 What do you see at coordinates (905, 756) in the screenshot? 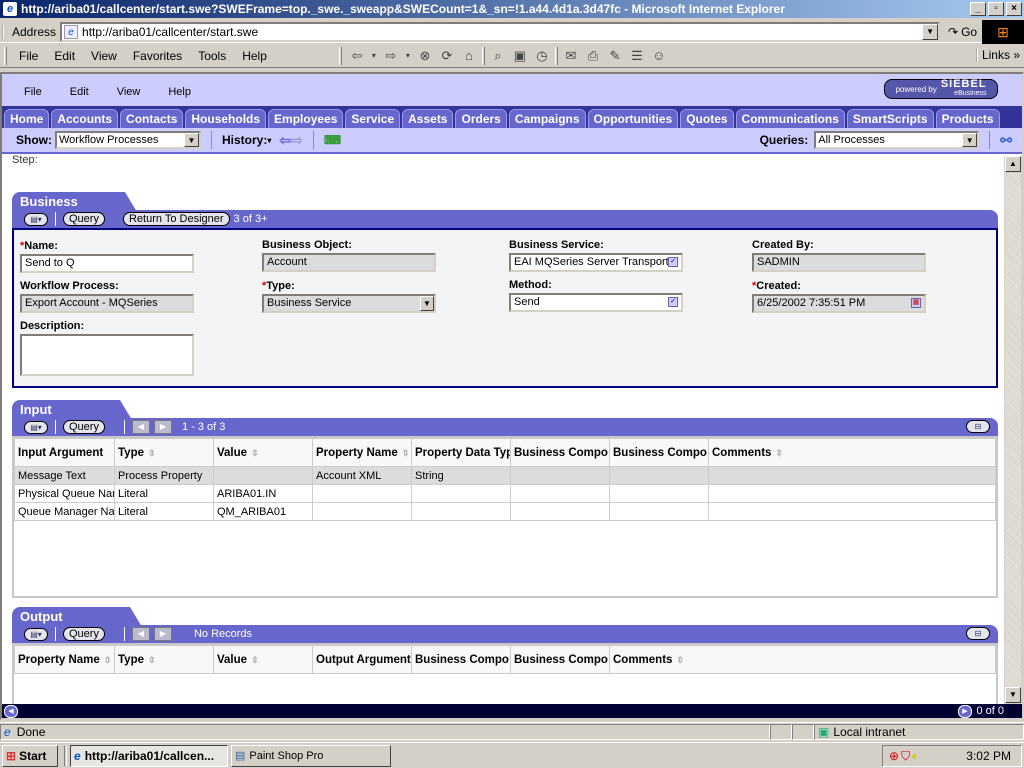
I see `antivirus-icon: ⛉` at bounding box center [905, 756].